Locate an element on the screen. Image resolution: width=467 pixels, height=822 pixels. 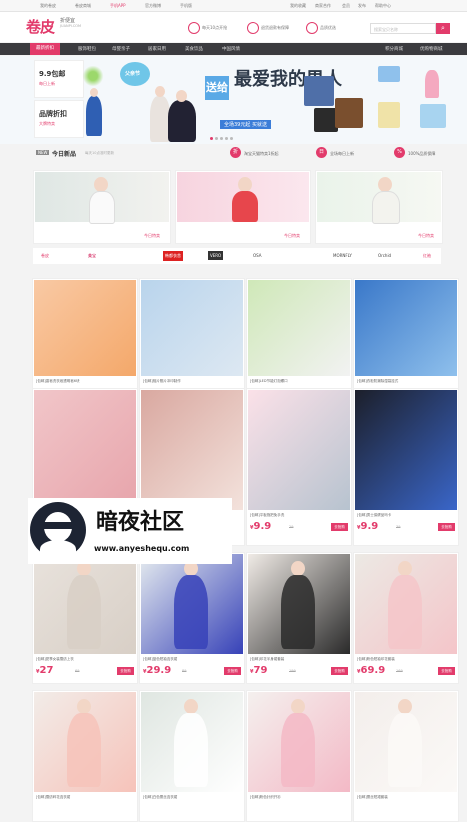
site-logo: 卷皮 is located at coordinates (40, 26).